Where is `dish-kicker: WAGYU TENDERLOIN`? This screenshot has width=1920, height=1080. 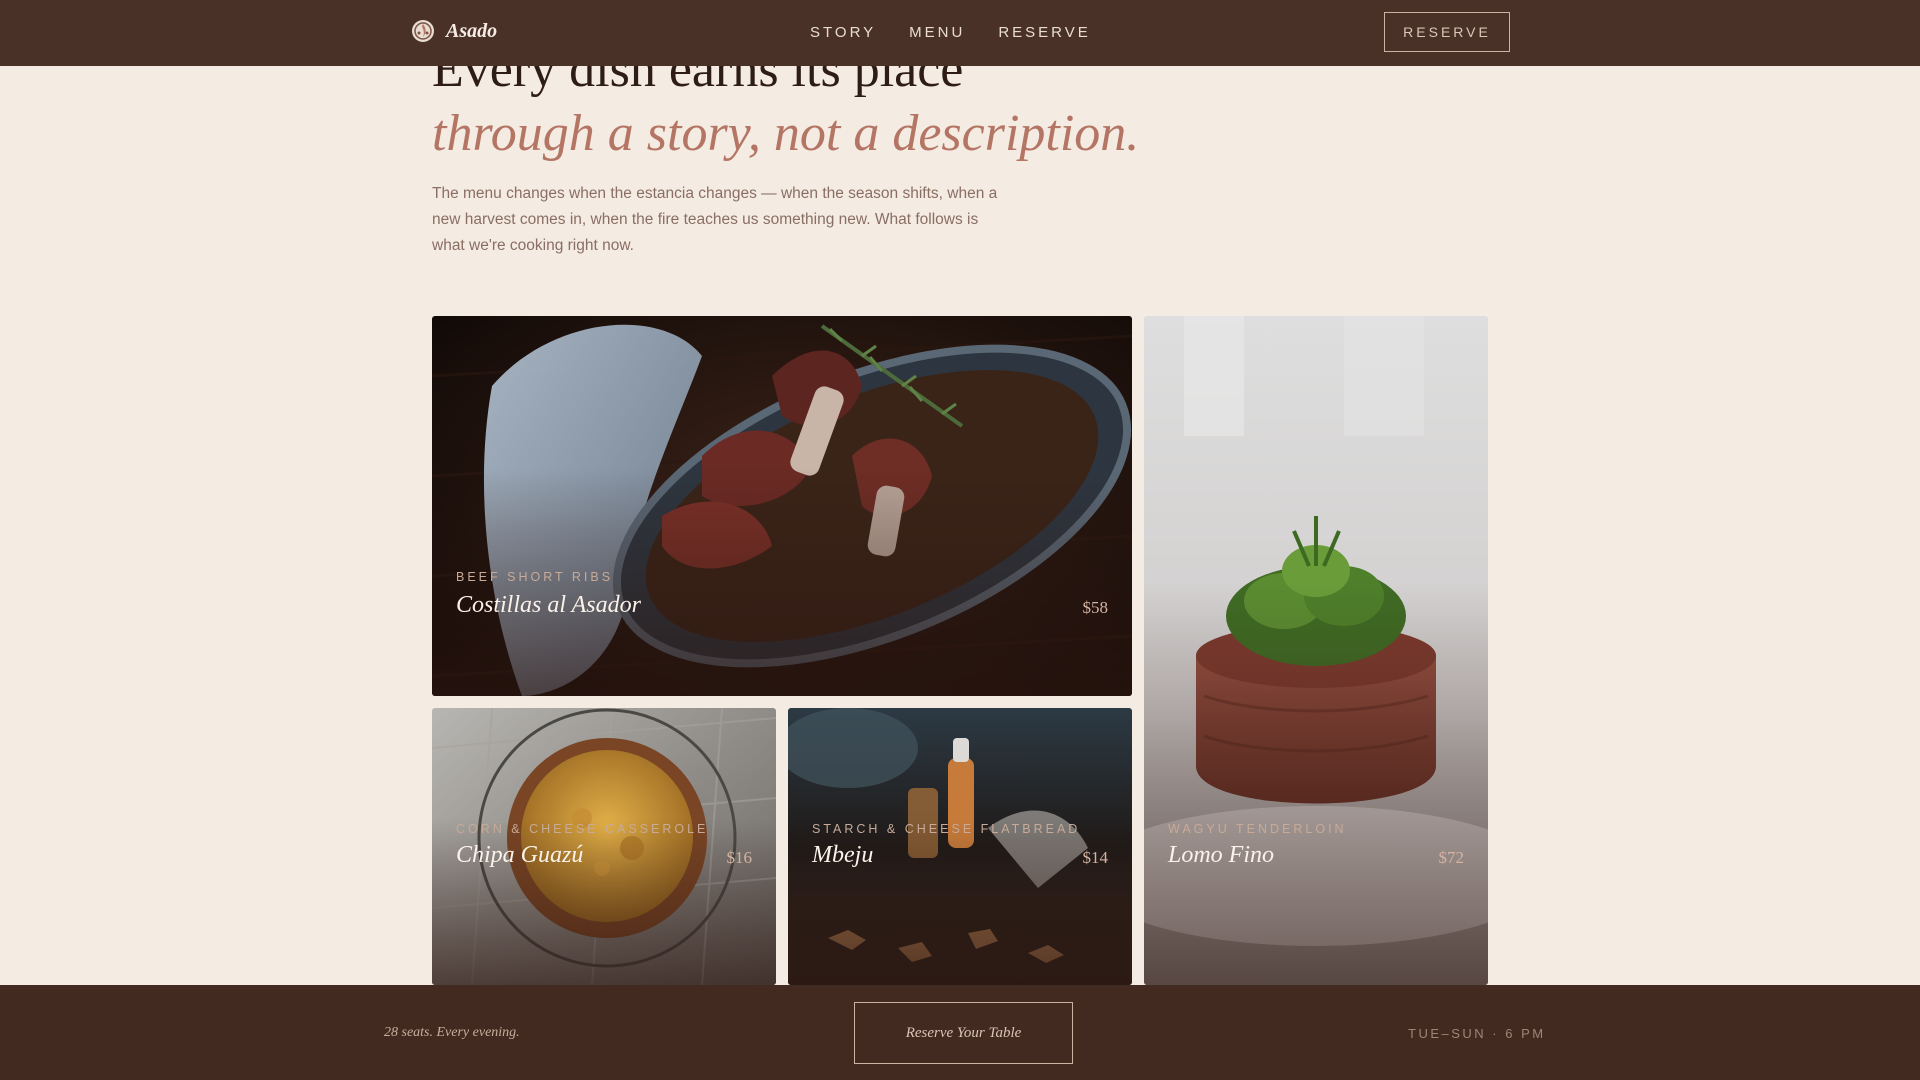
dish-kicker: WAGYU TENDERLOIN is located at coordinates (1257, 829).